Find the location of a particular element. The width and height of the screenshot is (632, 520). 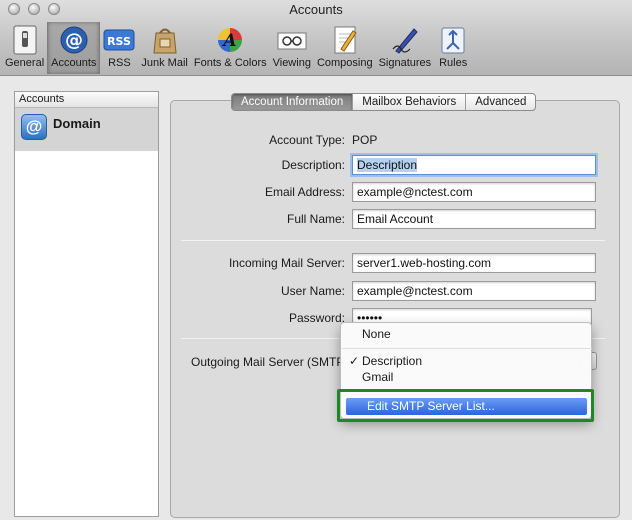

general-switch-icon is located at coordinates (25, 40).